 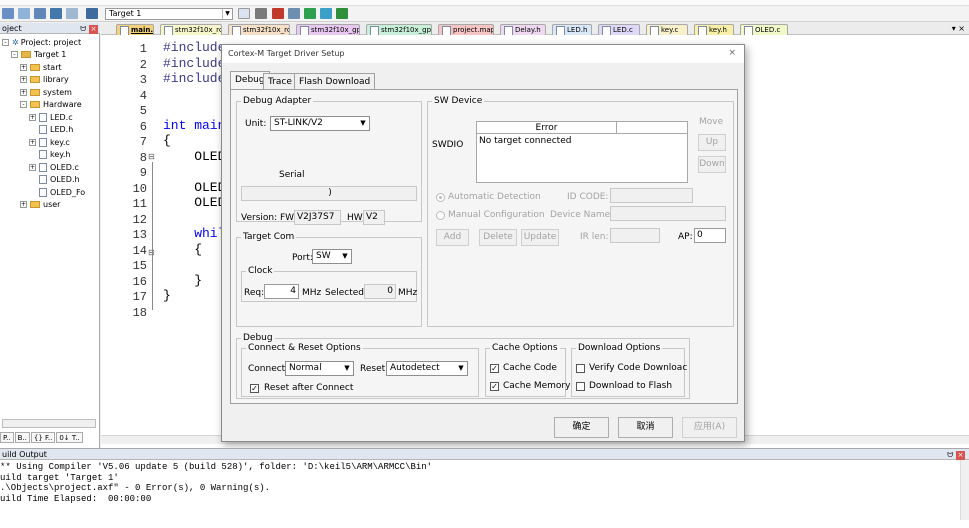 I want to click on sw-device-table: Error No target connected, so click(x=582, y=152).